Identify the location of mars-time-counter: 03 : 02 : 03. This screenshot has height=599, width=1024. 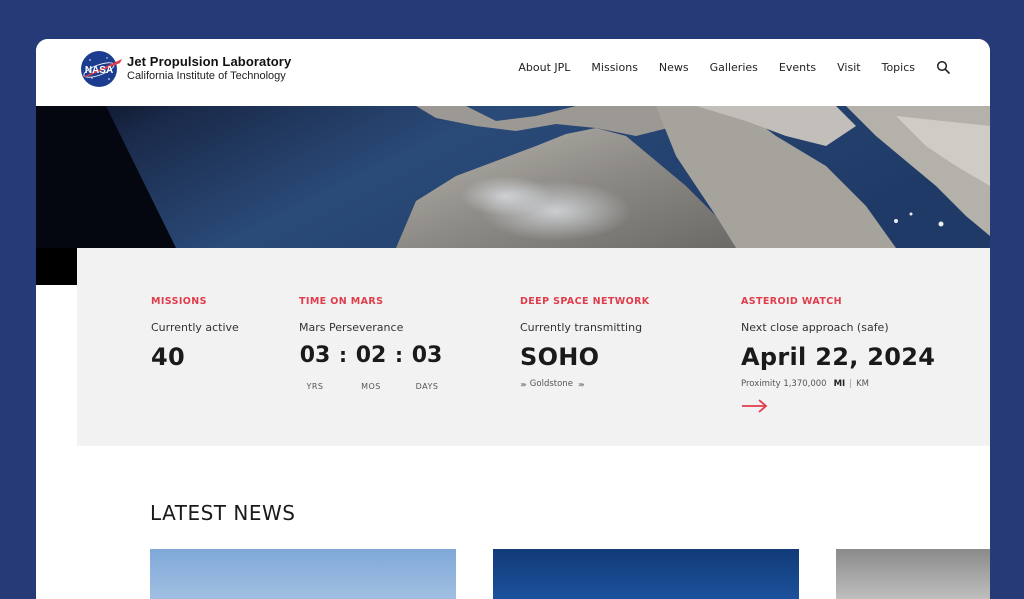
(371, 355).